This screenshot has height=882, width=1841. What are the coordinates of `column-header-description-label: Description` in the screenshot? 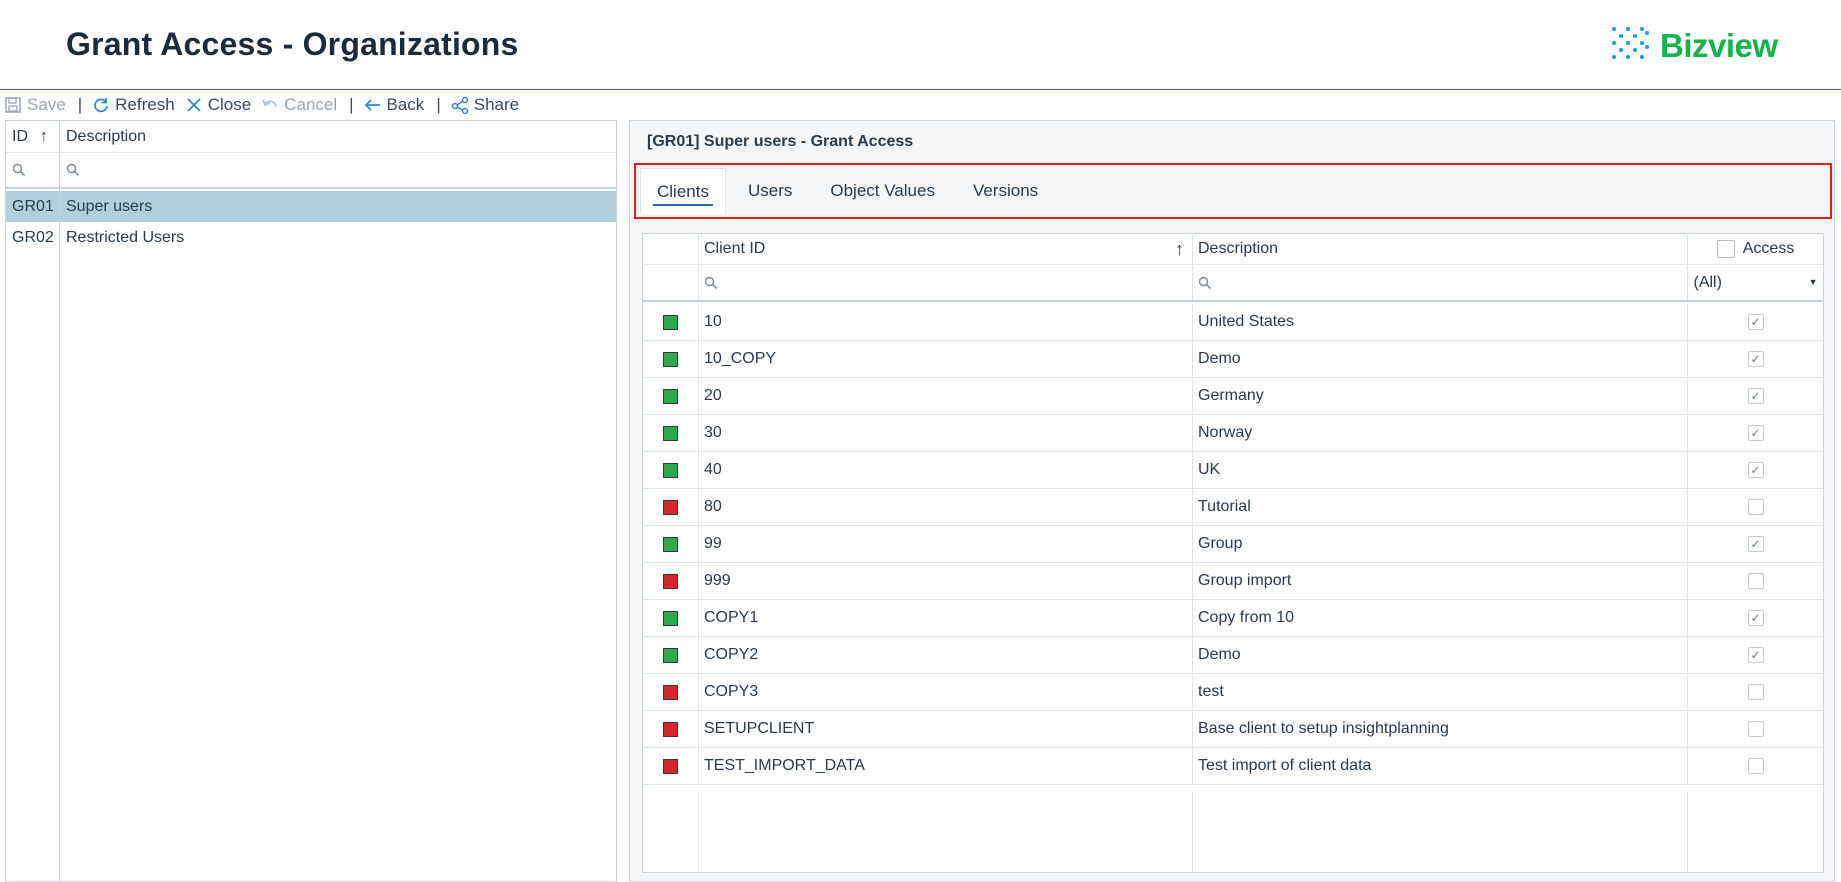 It's located at (106, 136).